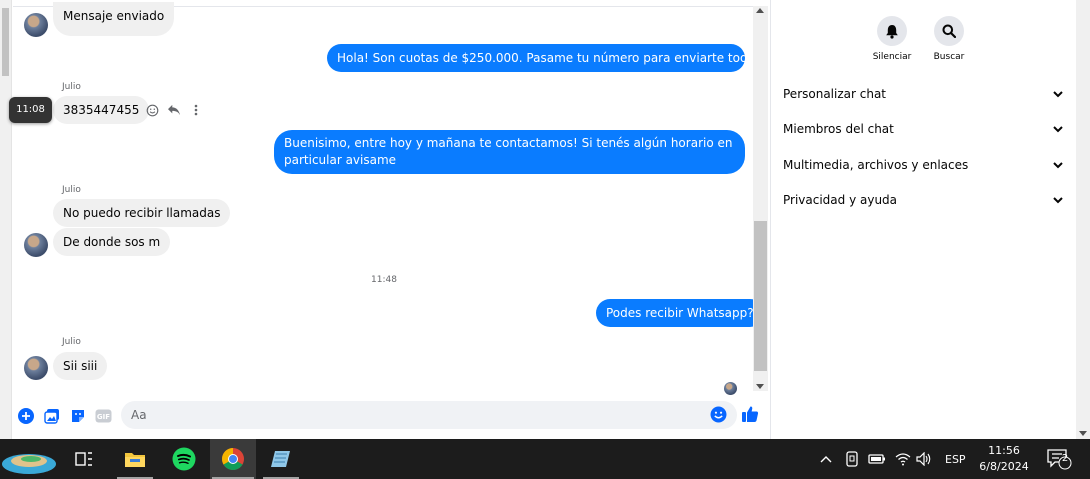 The image size is (1090, 479). What do you see at coordinates (718, 416) in the screenshot?
I see `emoji-icon` at bounding box center [718, 416].